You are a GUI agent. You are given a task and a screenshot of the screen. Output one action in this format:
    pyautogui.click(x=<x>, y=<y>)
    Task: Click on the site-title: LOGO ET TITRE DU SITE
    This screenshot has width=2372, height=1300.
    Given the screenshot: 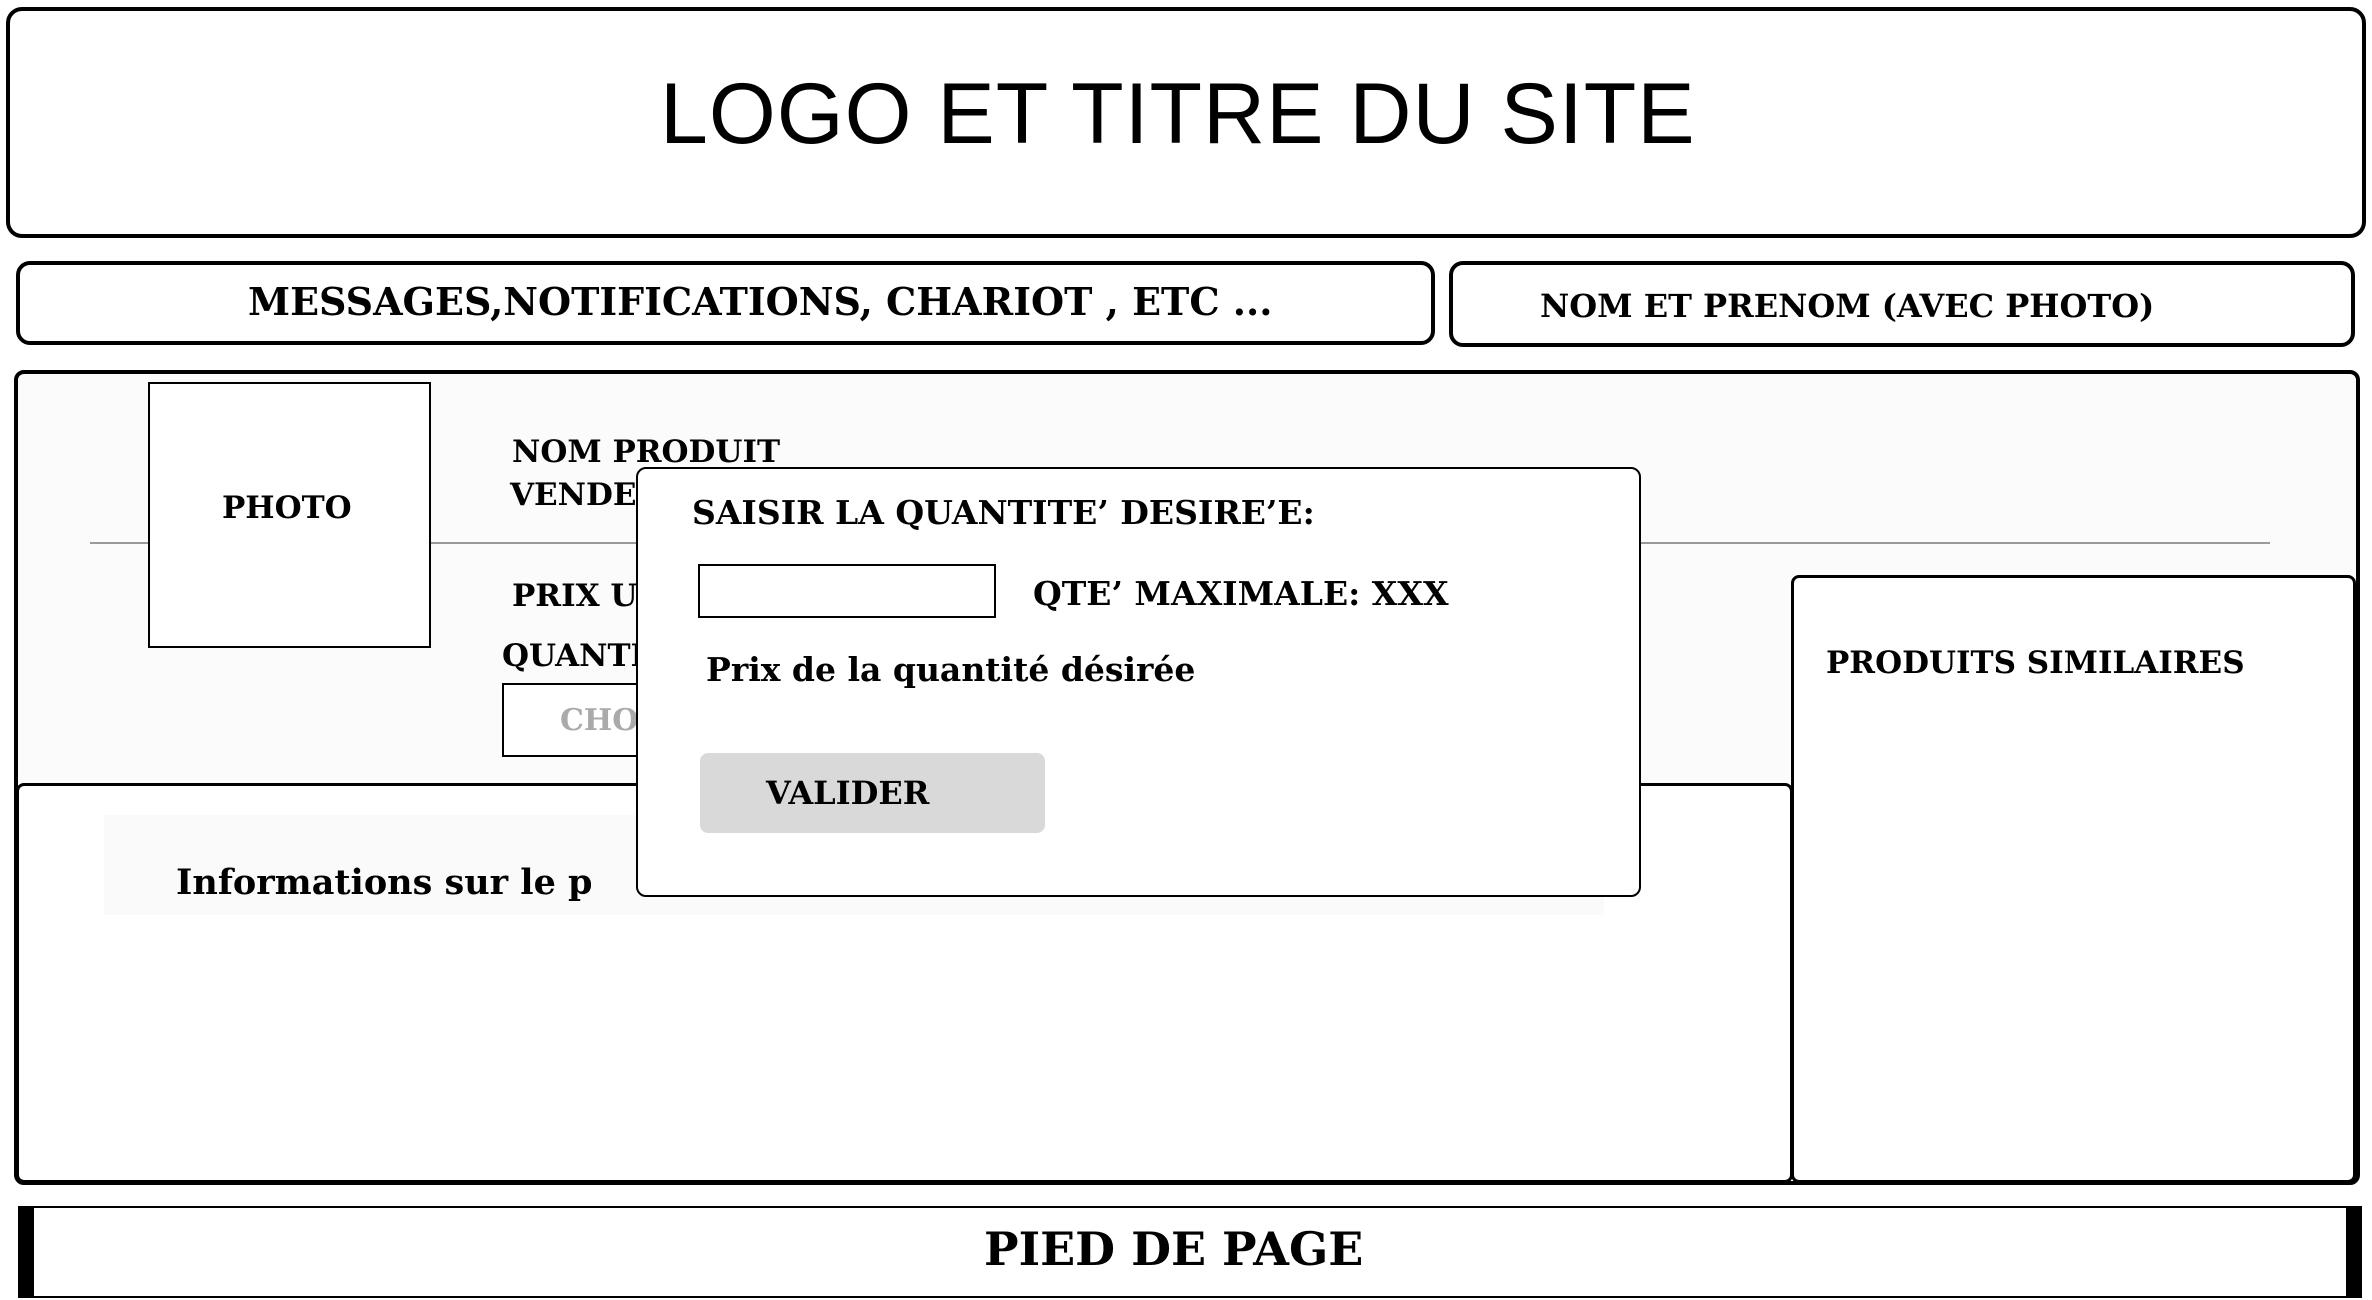 What is the action you would take?
    pyautogui.click(x=1178, y=114)
    